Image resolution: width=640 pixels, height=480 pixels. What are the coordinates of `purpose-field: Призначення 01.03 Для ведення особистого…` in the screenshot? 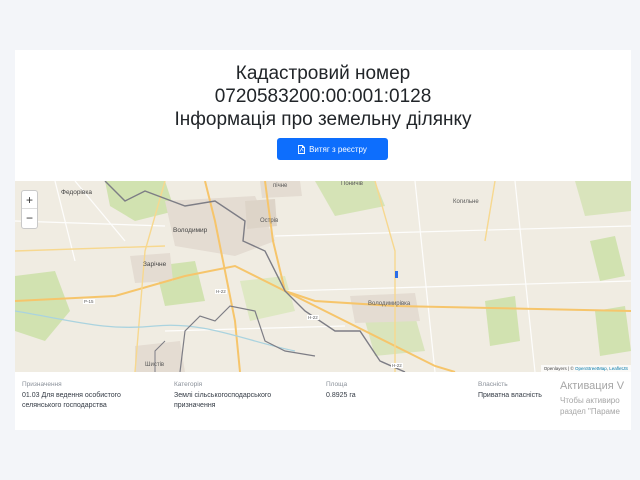 It's located at (87, 395).